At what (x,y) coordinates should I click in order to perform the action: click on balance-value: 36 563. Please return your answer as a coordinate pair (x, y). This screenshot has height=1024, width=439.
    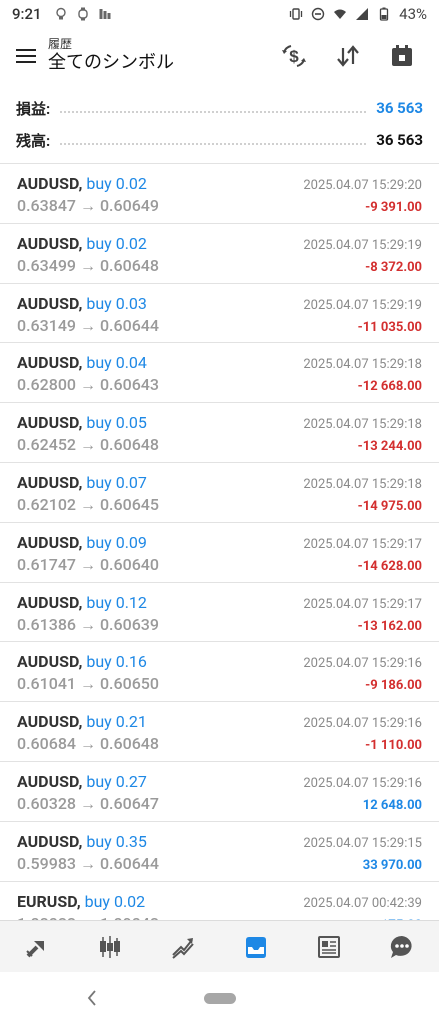
    Looking at the image, I should click on (399, 140).